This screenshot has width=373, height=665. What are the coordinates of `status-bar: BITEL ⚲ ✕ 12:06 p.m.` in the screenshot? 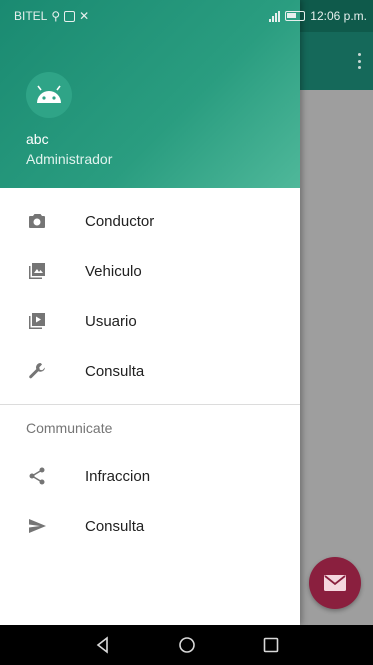 It's located at (186, 16).